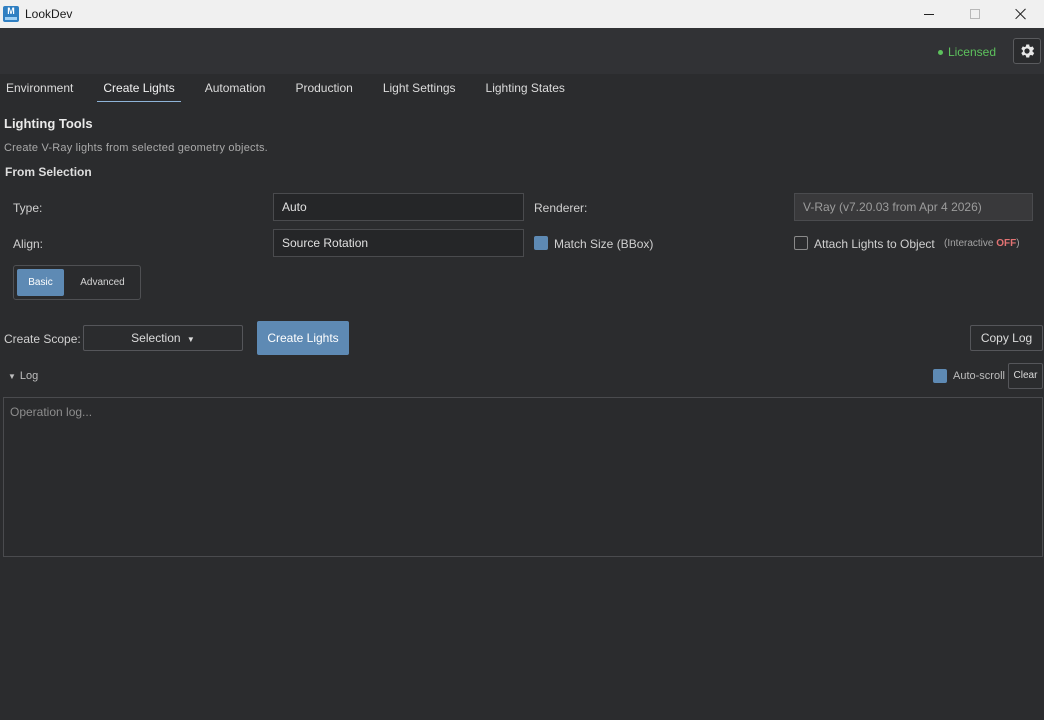 The width and height of the screenshot is (1044, 720). What do you see at coordinates (303, 338) in the screenshot?
I see `create-lights-button: Create Lights` at bounding box center [303, 338].